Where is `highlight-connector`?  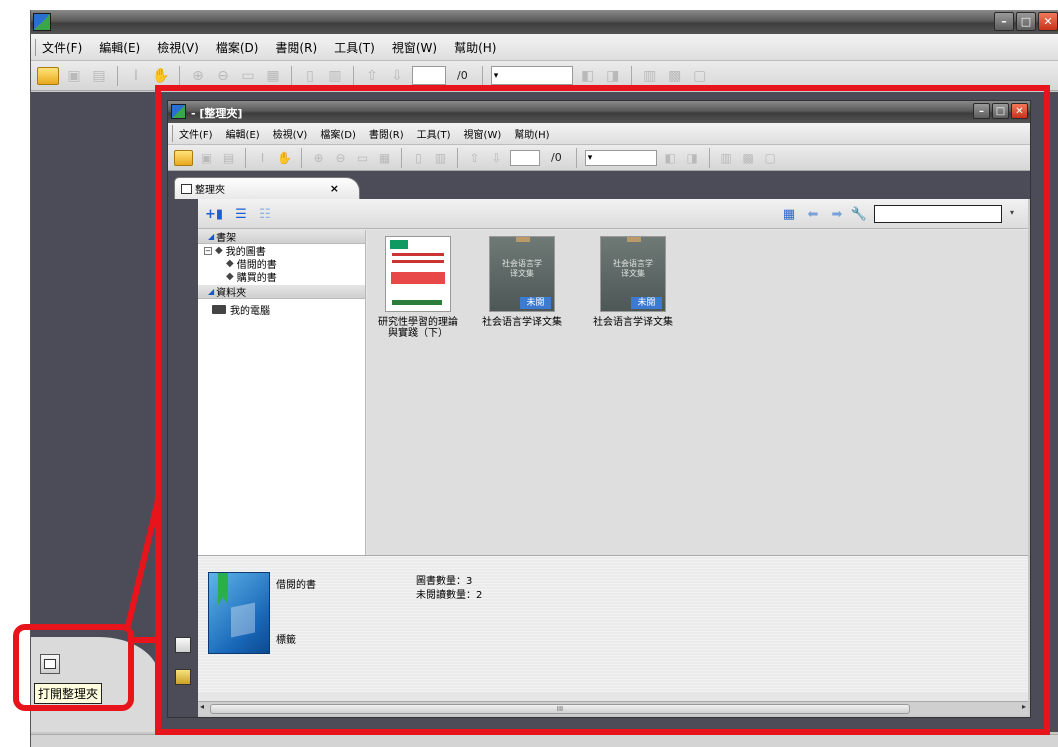
highlight-connector is located at coordinates (143, 571).